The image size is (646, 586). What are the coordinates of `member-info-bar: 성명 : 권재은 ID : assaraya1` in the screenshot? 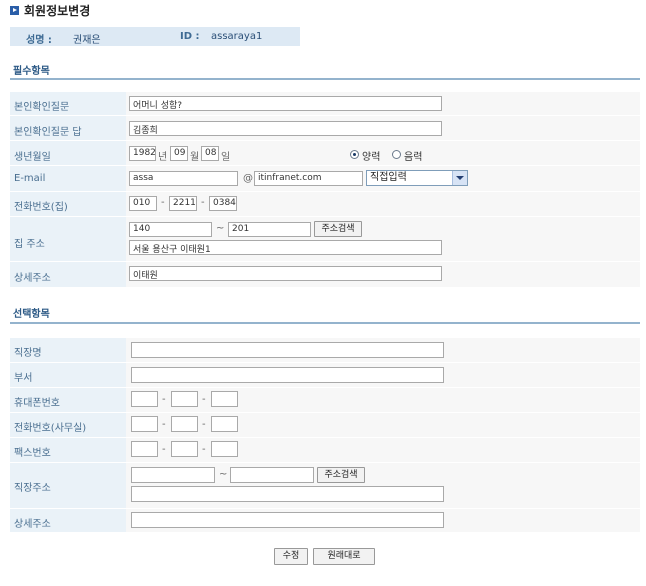 It's located at (155, 36).